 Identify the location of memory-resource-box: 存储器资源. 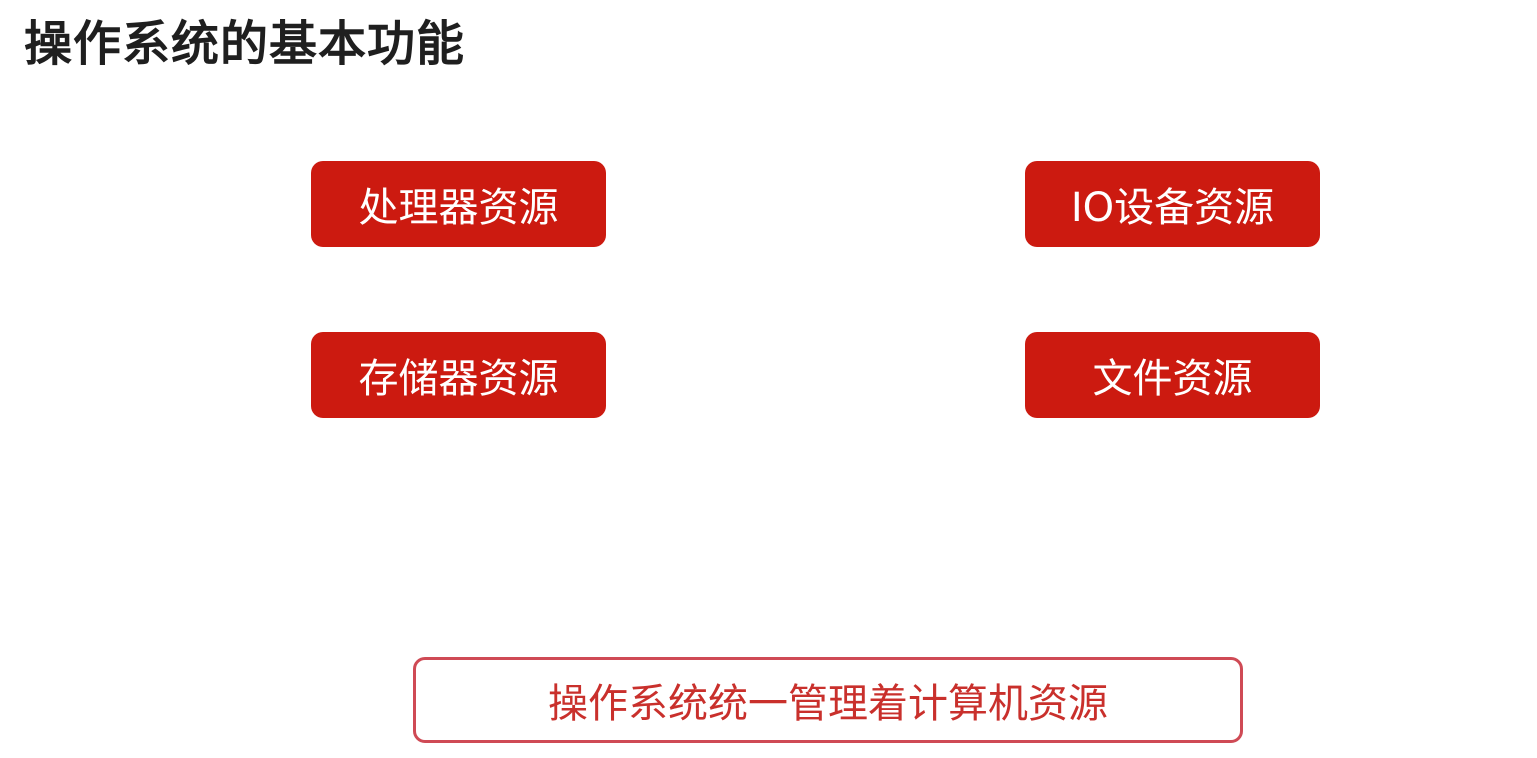
(458, 375).